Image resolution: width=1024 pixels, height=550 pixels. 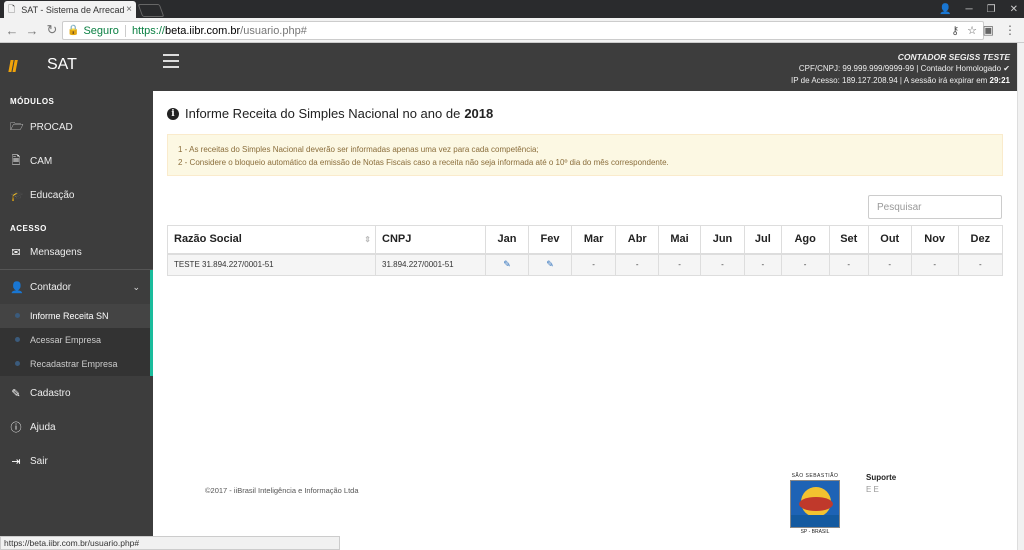 I want to click on url-scheme: https://, so click(x=148, y=30).